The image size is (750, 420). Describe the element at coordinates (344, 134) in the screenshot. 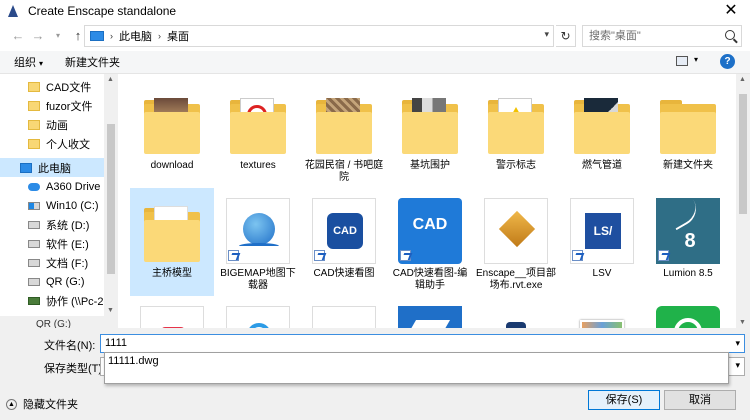

I see `file-item-garden: 花园民宿 / 书吧庭院` at that location.